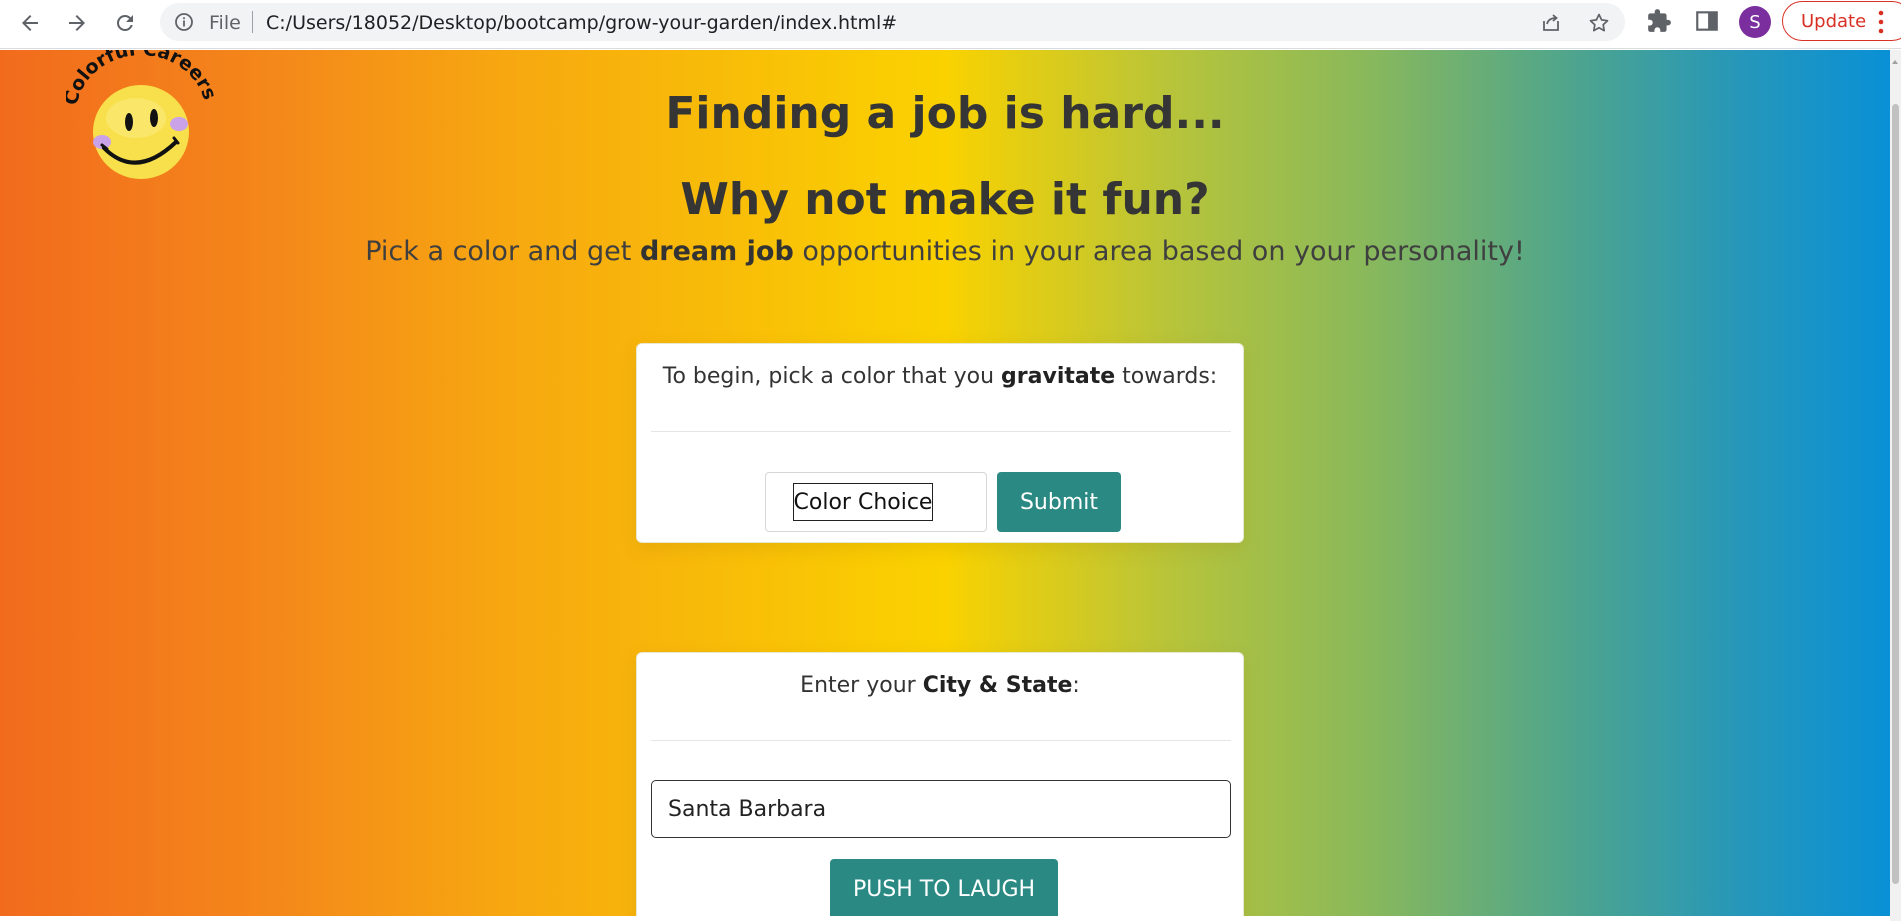  I want to click on vertical-scrollbar, so click(1895, 485).